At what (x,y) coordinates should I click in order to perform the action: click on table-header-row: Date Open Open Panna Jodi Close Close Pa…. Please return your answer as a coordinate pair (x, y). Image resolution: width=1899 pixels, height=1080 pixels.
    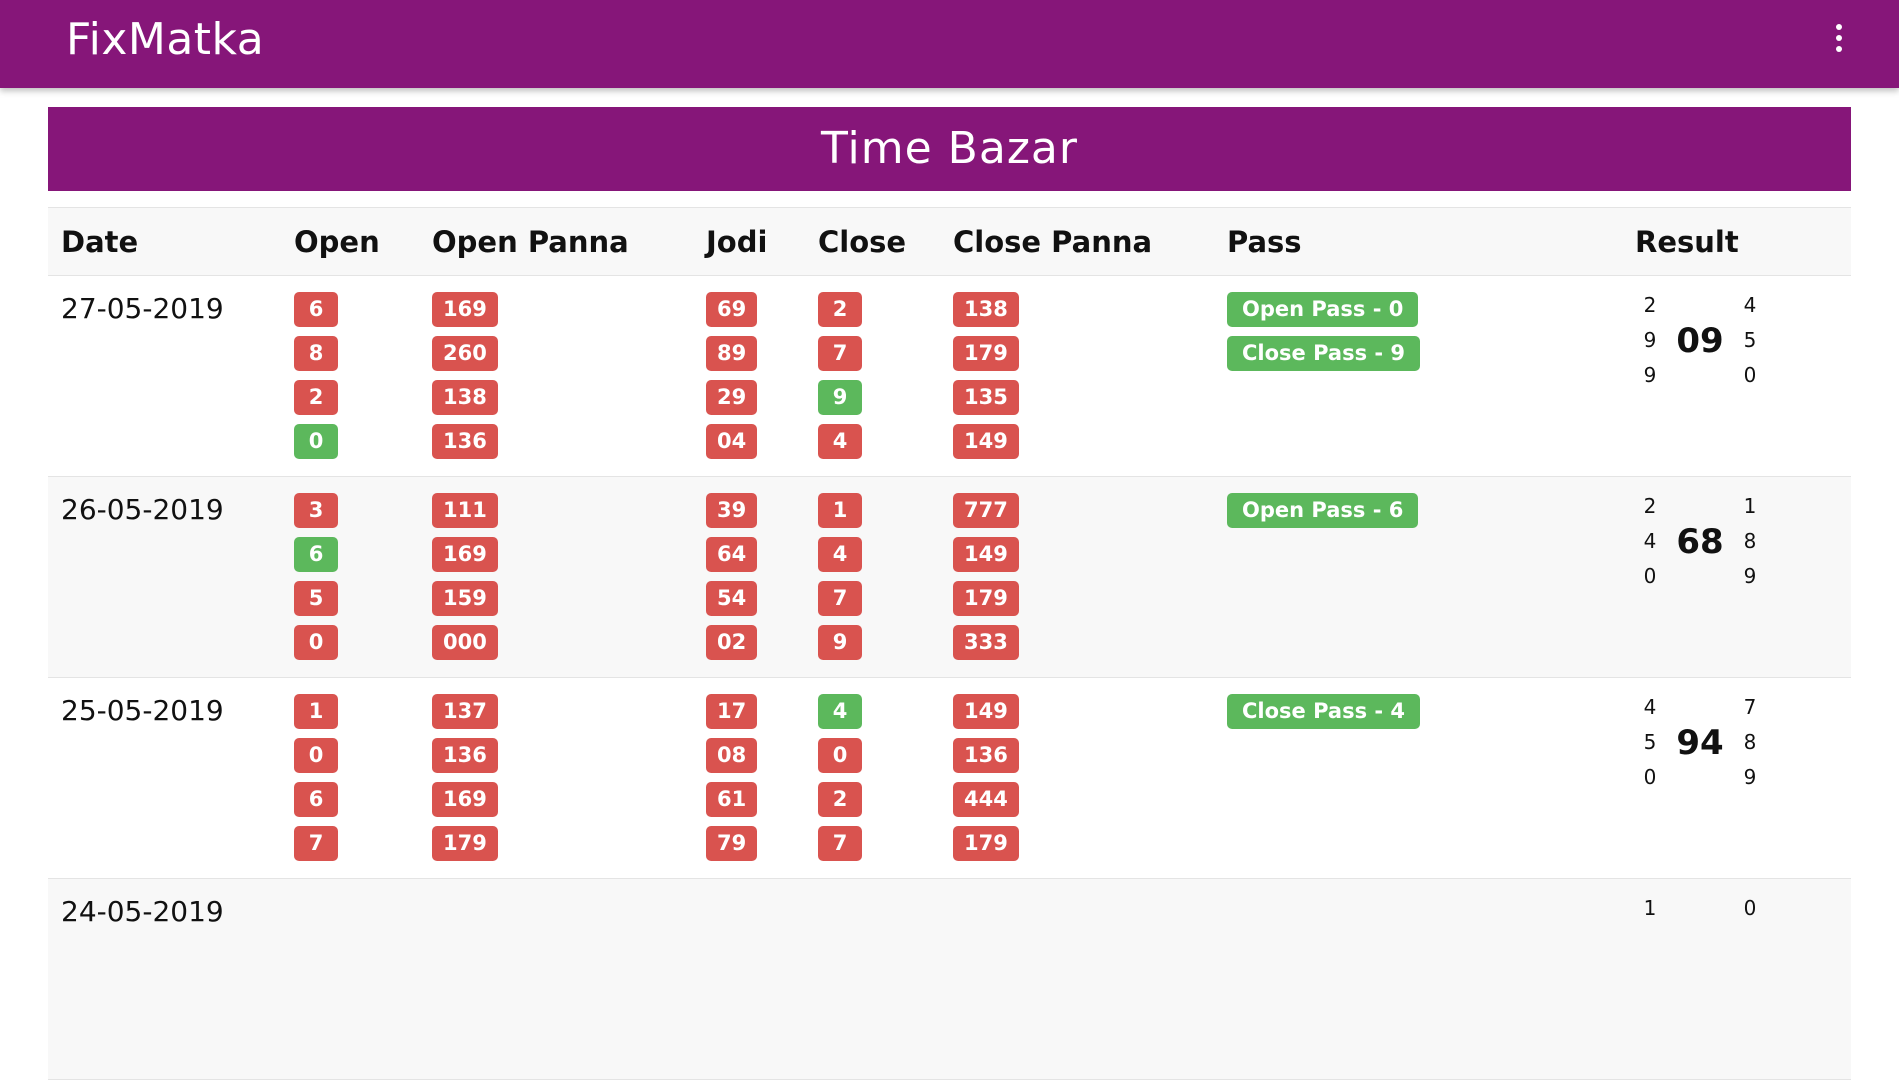
    Looking at the image, I should click on (949, 241).